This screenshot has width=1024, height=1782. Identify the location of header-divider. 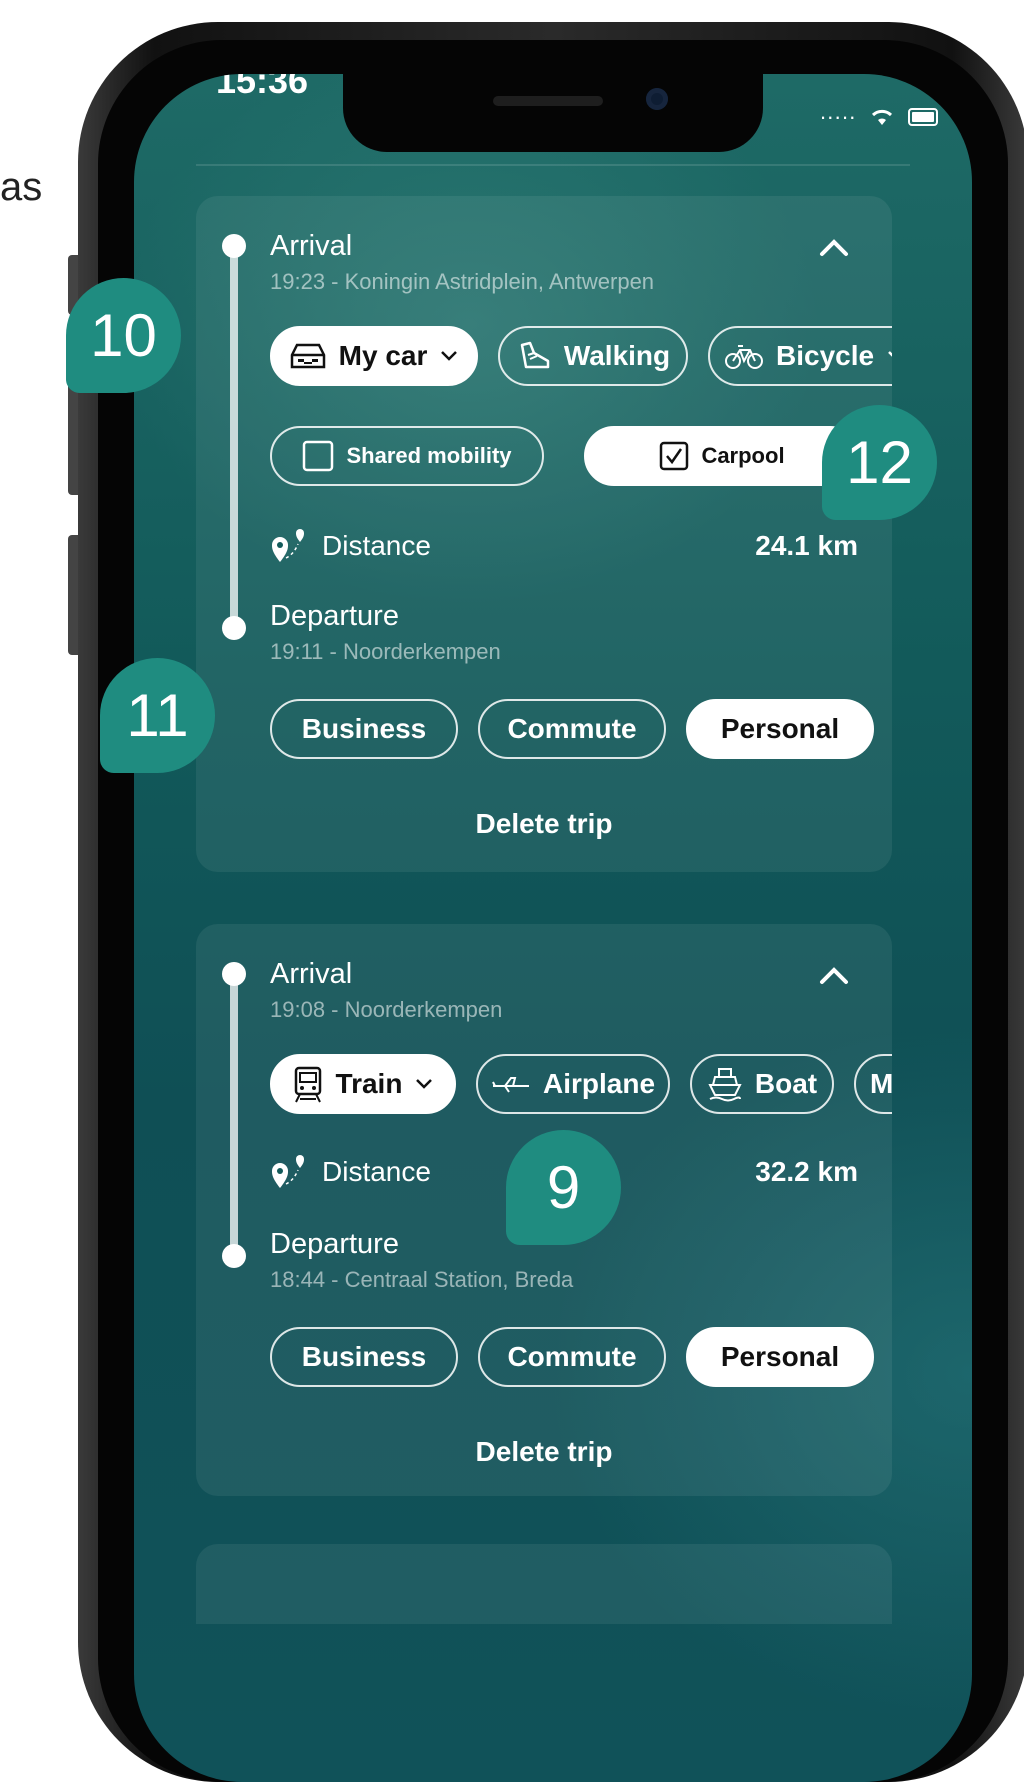
(553, 165).